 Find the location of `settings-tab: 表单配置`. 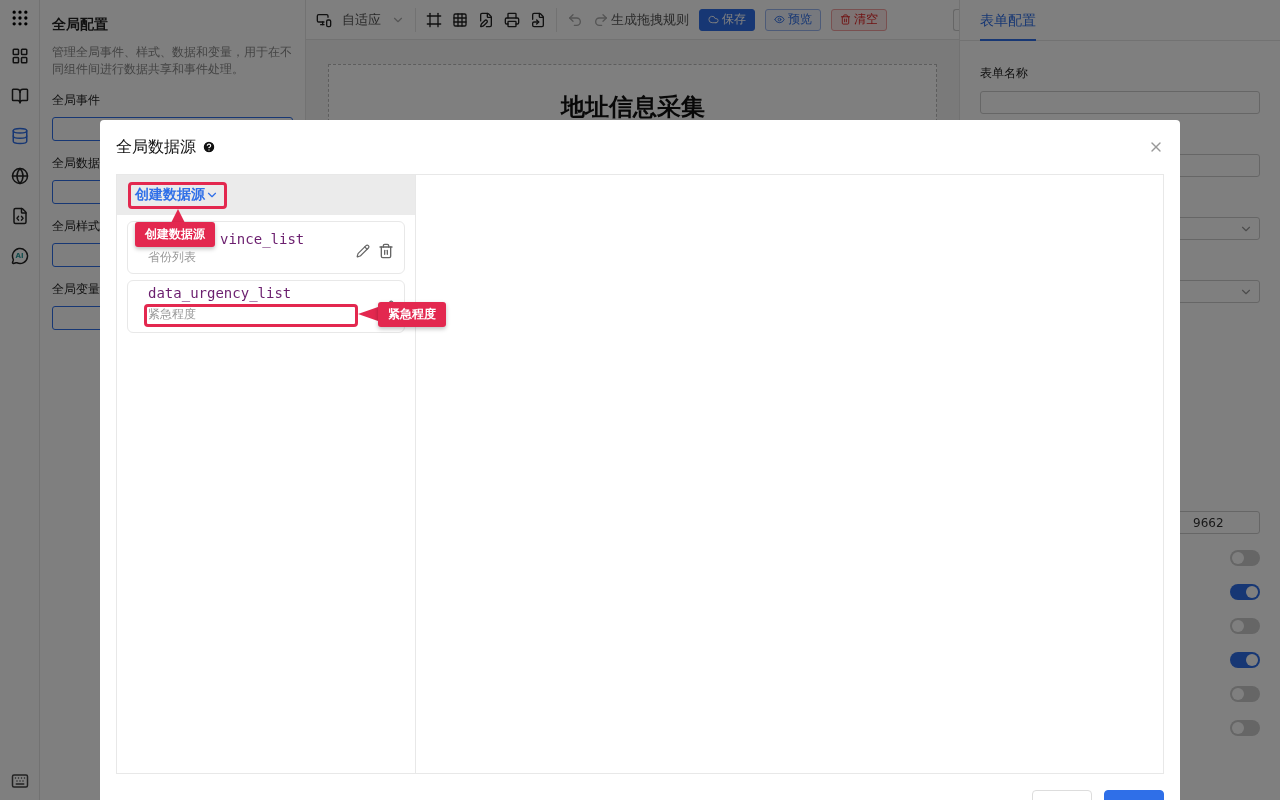

settings-tab: 表单配置 is located at coordinates (1008, 20).